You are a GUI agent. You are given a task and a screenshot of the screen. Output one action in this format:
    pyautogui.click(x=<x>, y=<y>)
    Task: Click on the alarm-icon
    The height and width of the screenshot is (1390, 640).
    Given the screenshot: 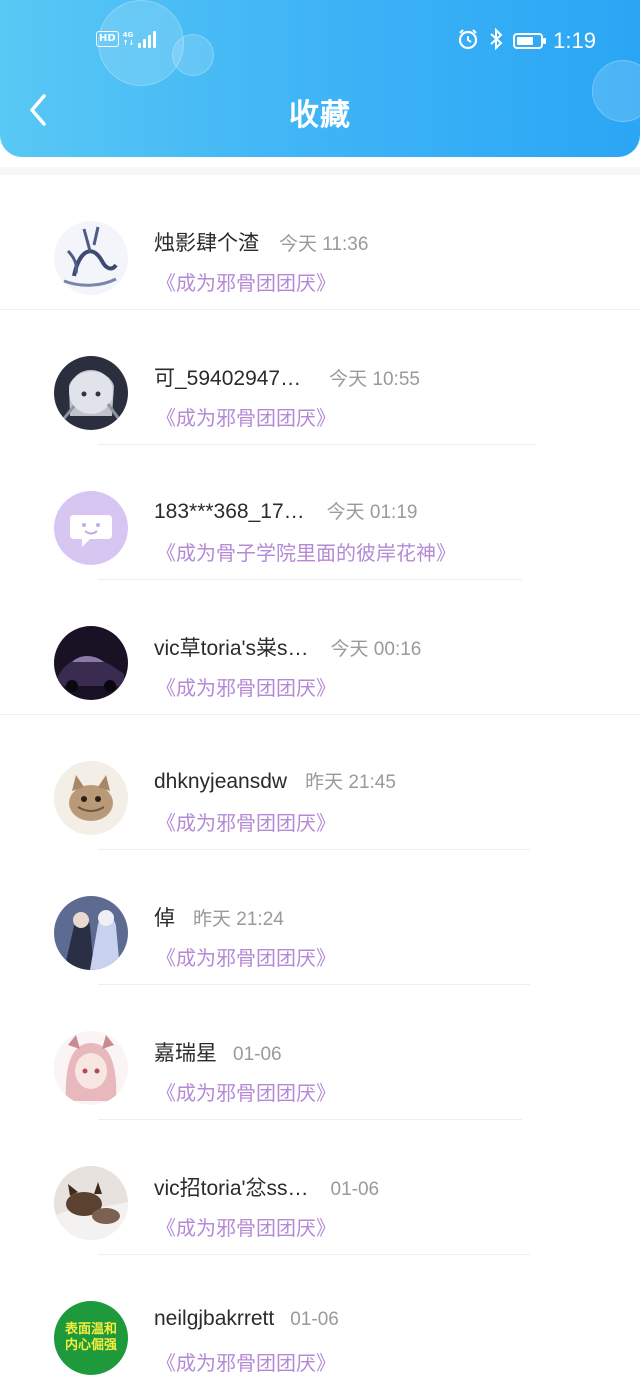 What is the action you would take?
    pyautogui.click(x=468, y=41)
    